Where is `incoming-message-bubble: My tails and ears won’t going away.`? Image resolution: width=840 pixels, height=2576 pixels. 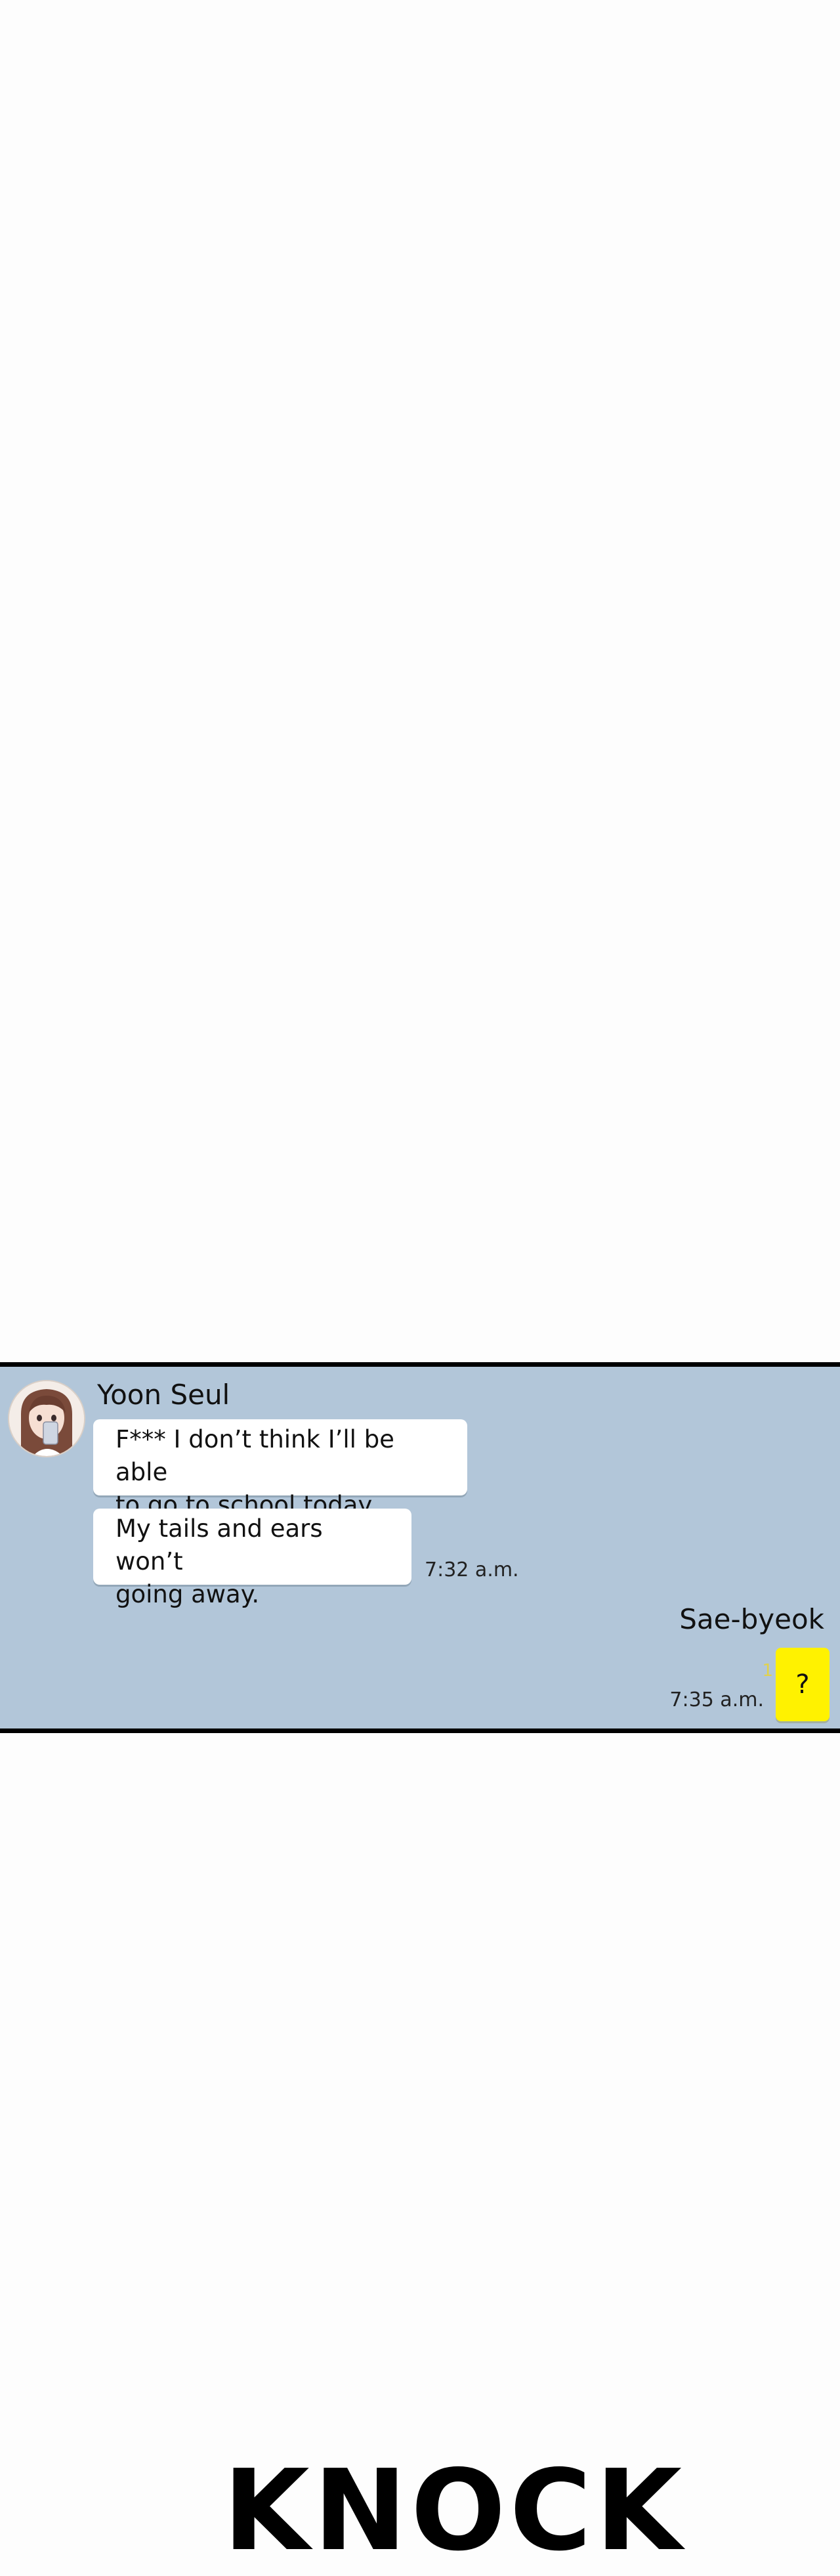 incoming-message-bubble: My tails and ears won’t going away. is located at coordinates (252, 1558).